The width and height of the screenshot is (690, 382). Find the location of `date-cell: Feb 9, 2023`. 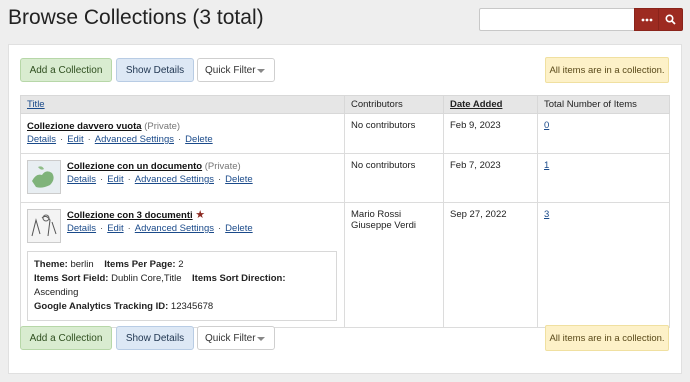

date-cell: Feb 9, 2023 is located at coordinates (490, 133).